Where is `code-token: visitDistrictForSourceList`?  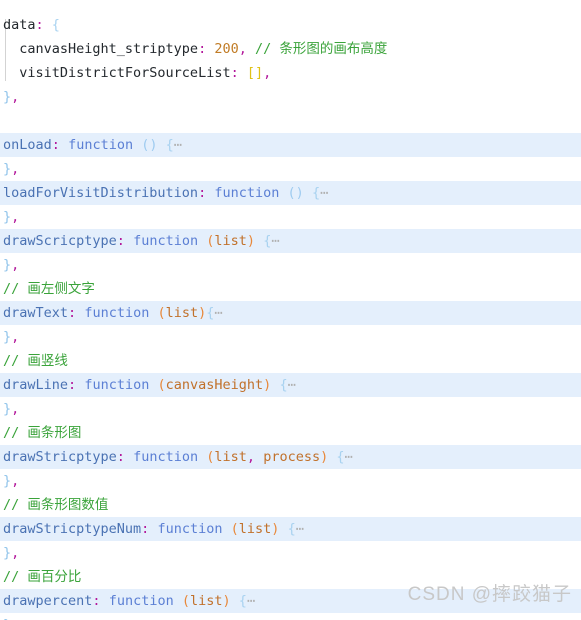
code-token: visitDistrictForSourceList is located at coordinates (117, 73).